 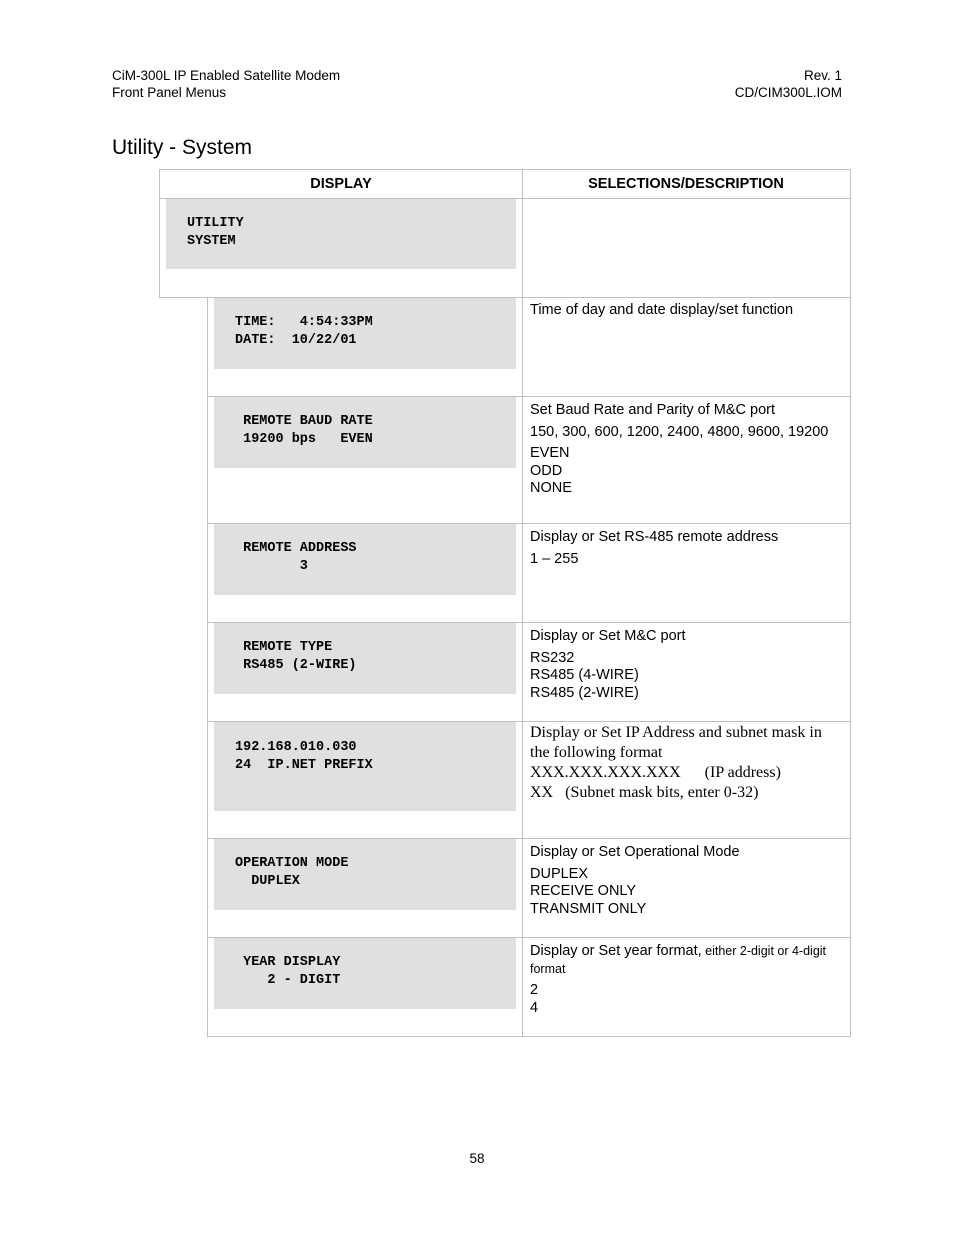 What do you see at coordinates (654, 537) in the screenshot?
I see `description-title: Display or Set RS-485 remote address` at bounding box center [654, 537].